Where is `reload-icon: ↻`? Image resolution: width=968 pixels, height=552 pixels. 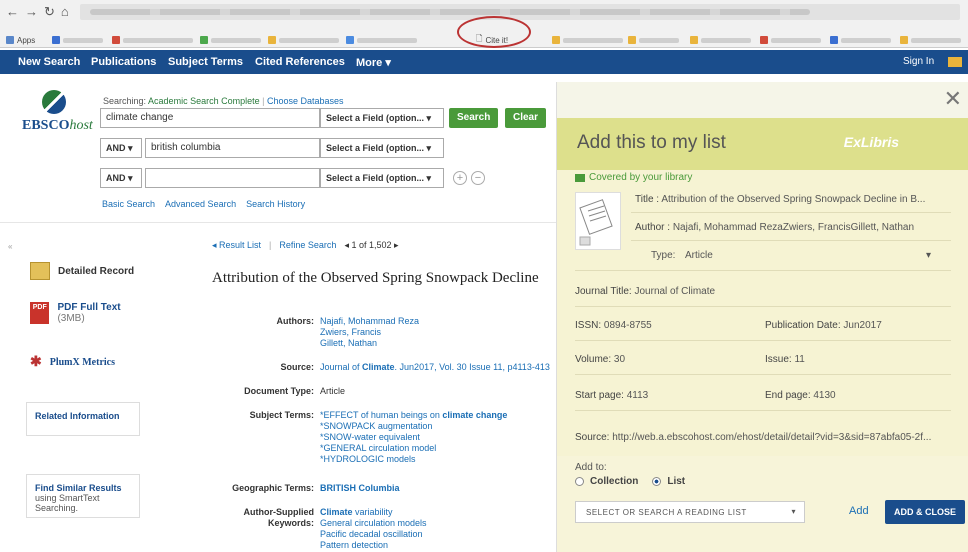 reload-icon: ↻ is located at coordinates (49, 12).